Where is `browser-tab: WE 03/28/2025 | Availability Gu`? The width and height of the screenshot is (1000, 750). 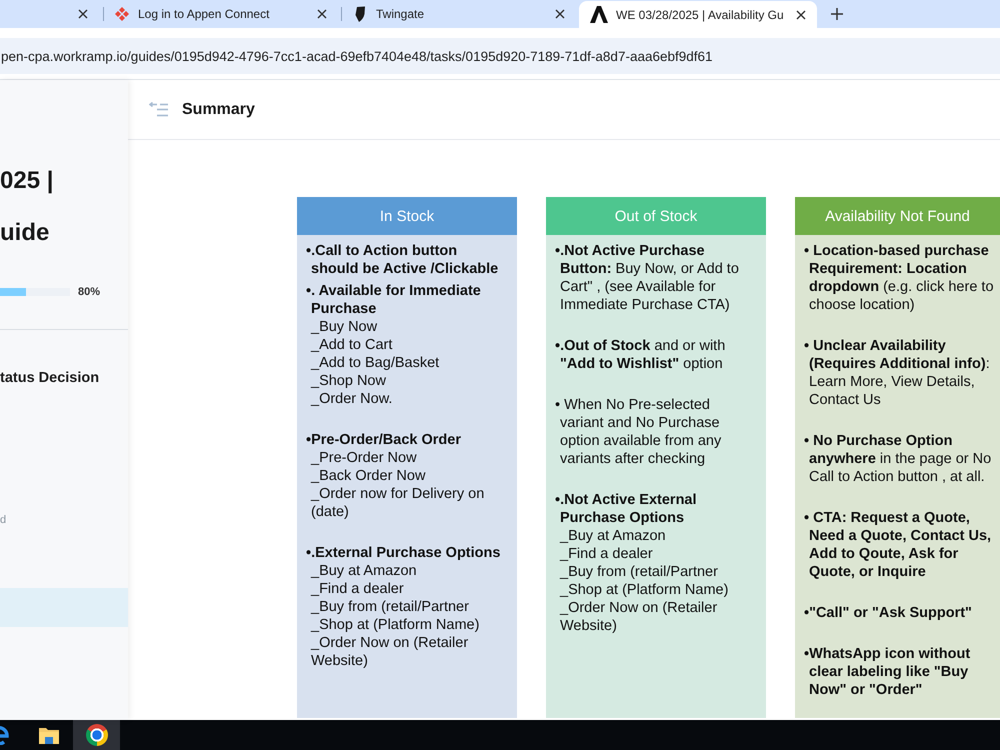
browser-tab: WE 03/28/2025 | Availability Gu is located at coordinates (698, 14).